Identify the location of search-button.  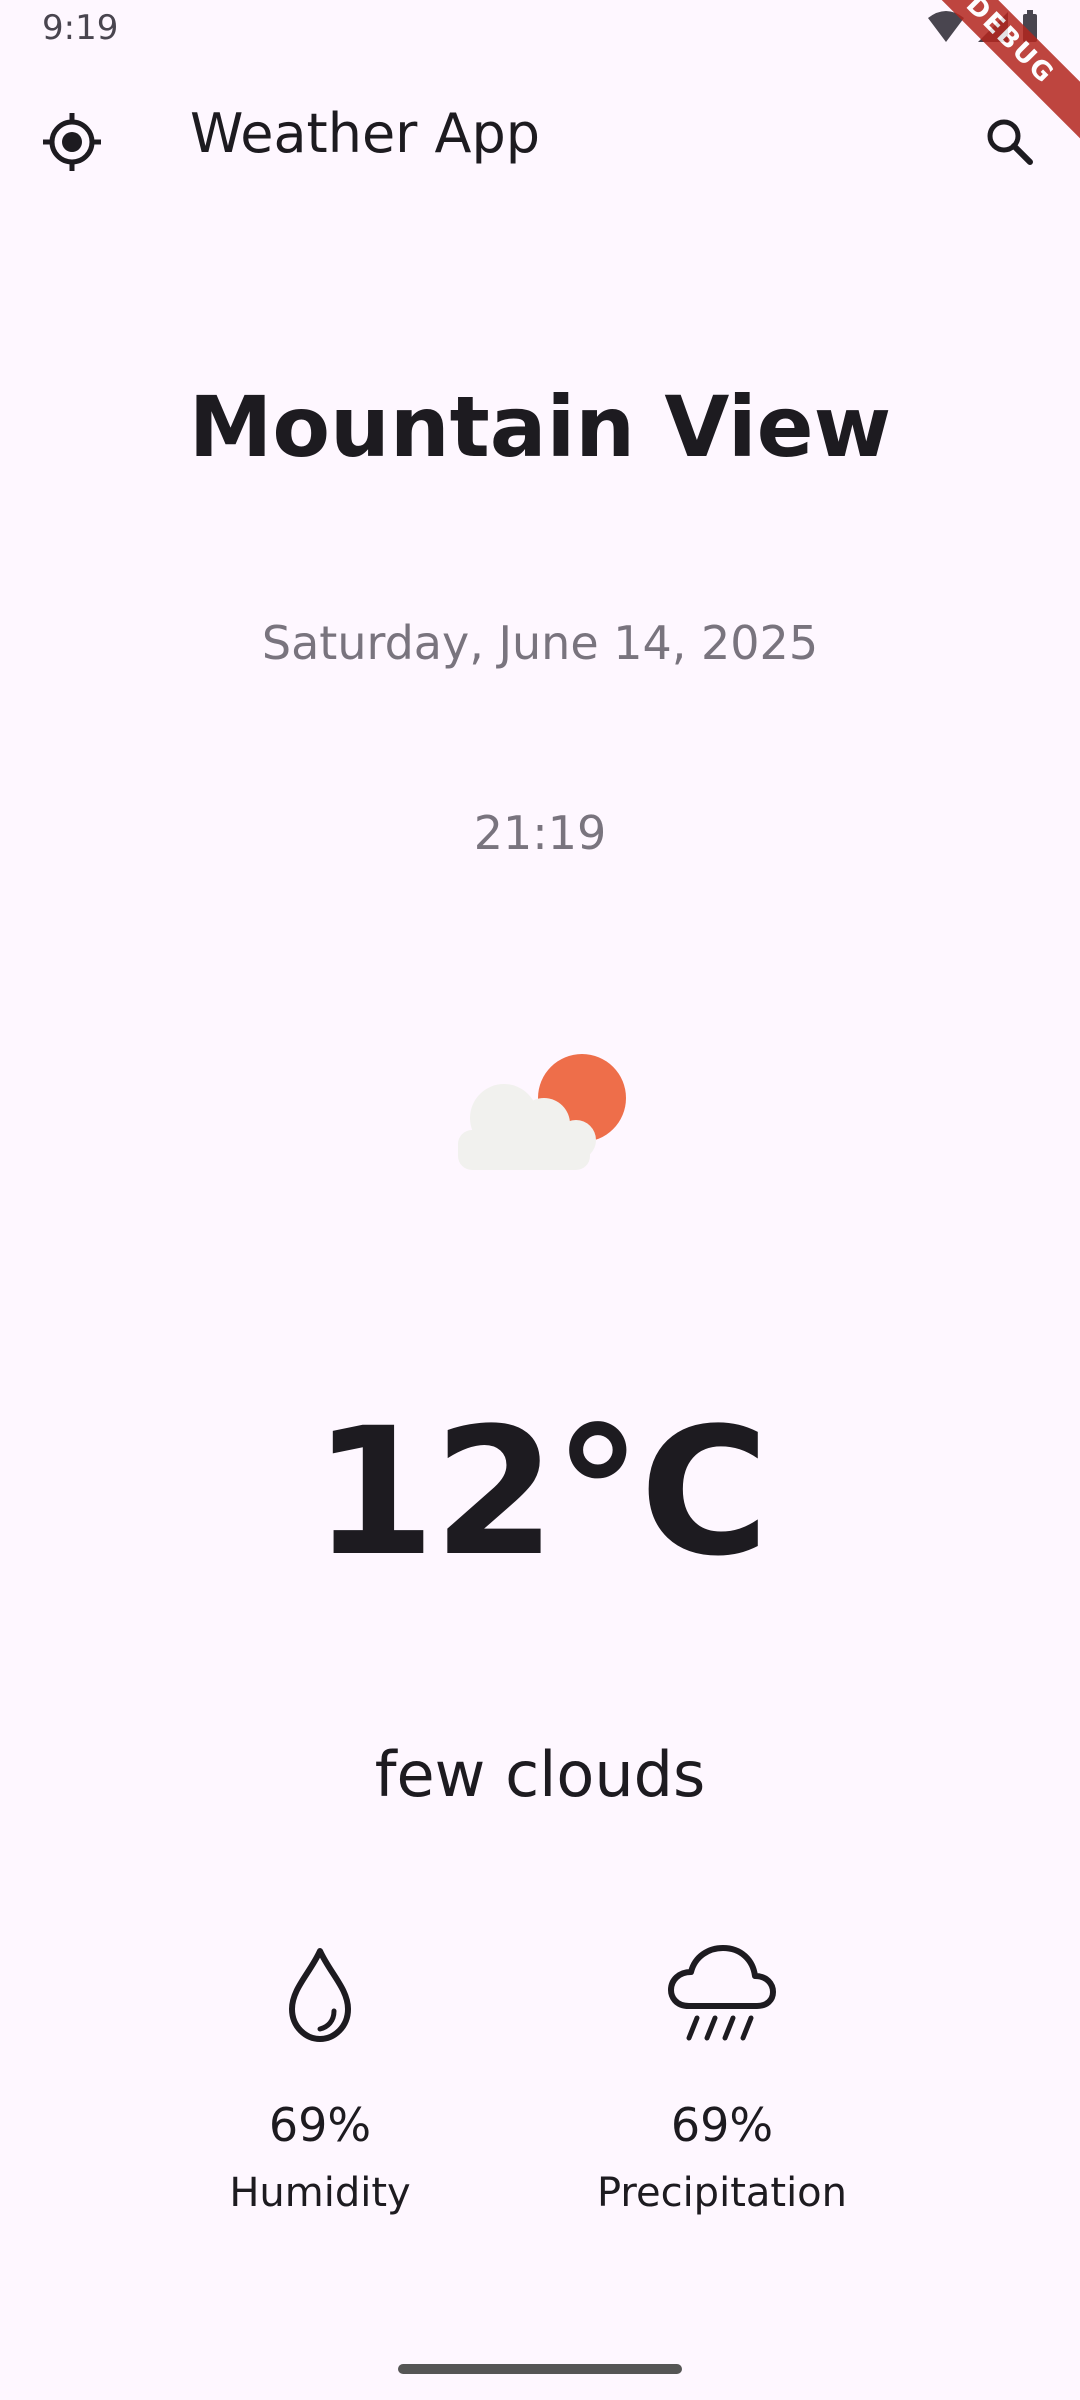
(1010, 142).